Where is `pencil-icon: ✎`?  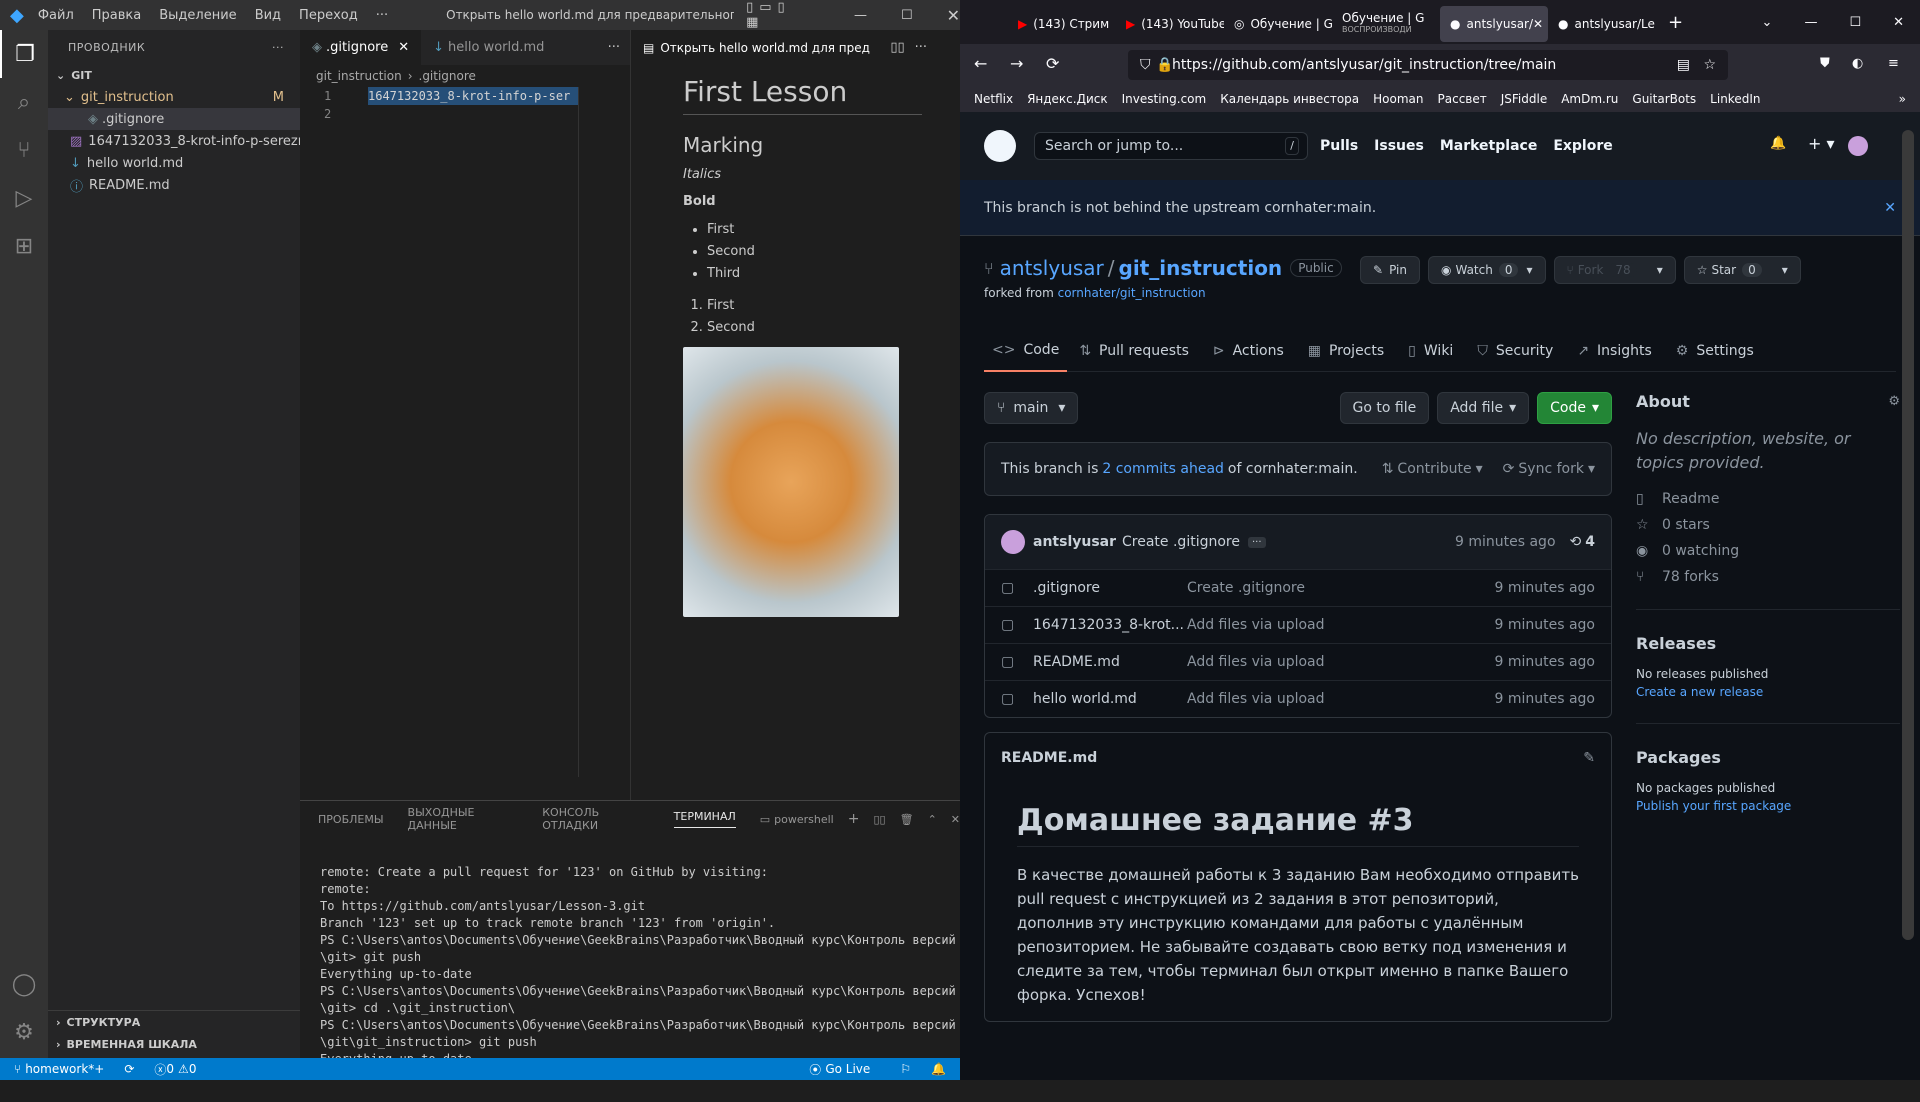 pencil-icon: ✎ is located at coordinates (1589, 758).